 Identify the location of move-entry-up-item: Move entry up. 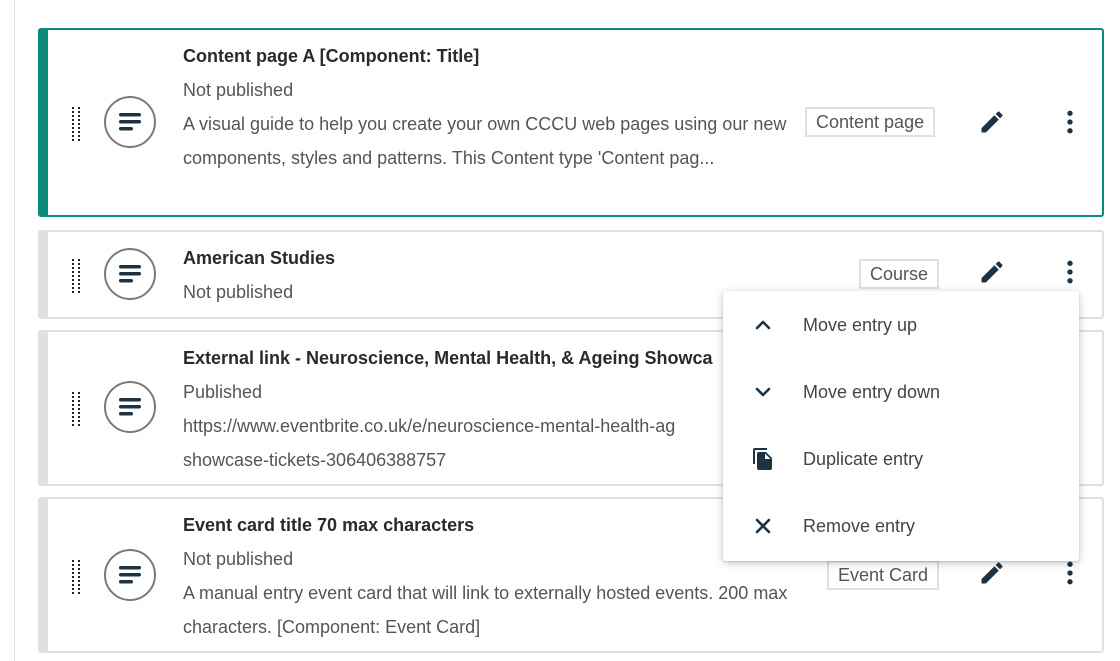
(901, 325).